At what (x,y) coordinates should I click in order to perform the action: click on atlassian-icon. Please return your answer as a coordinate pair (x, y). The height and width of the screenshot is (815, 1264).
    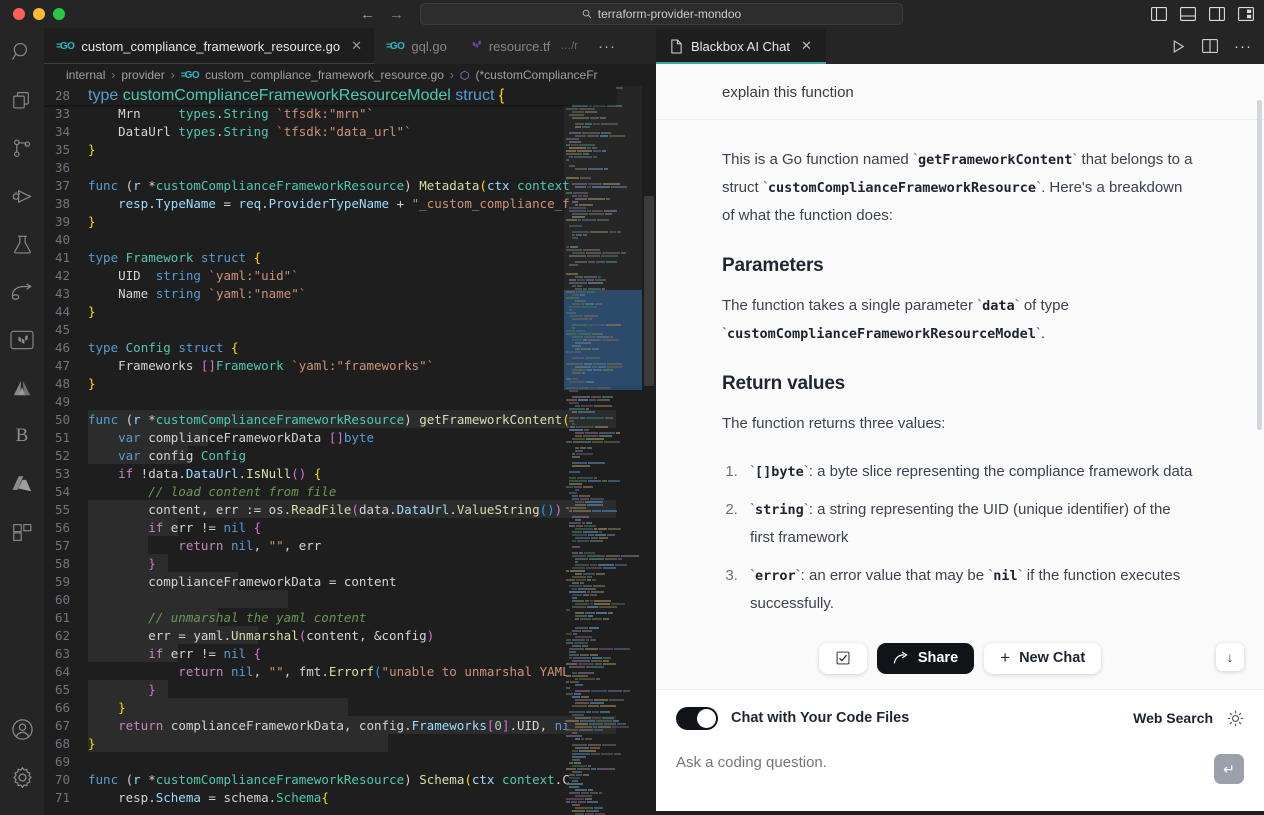
    Looking at the image, I should click on (22, 388).